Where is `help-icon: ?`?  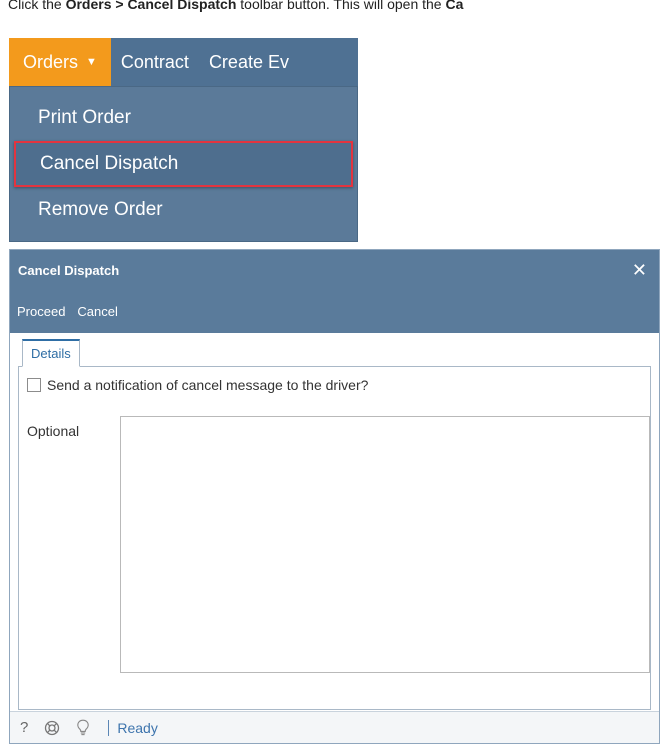
help-icon: ? is located at coordinates (24, 727).